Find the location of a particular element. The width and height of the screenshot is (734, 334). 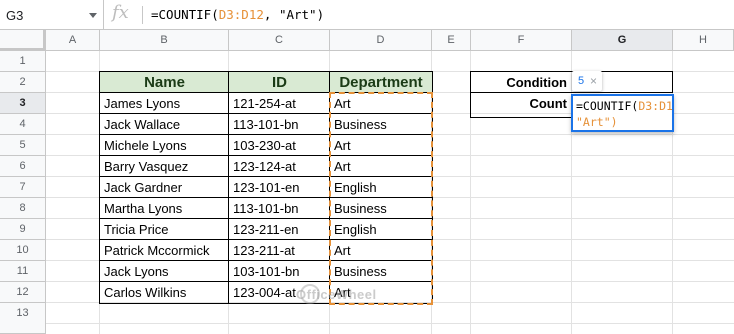

row-header-2: 2 is located at coordinates (23, 82).